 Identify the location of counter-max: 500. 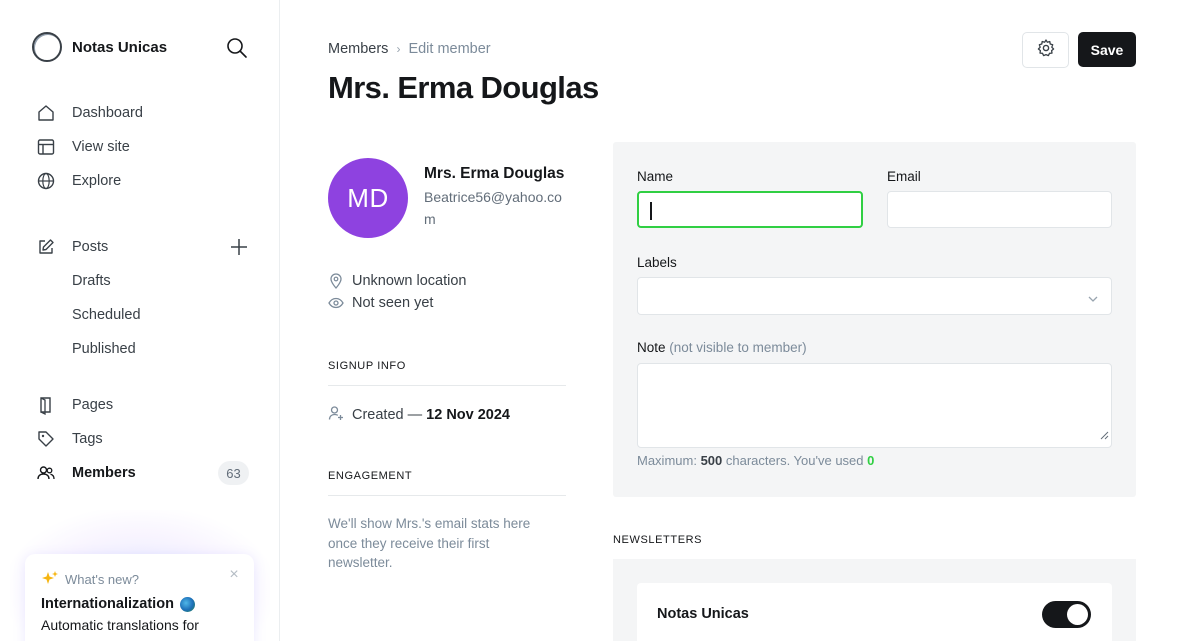
(711, 460).